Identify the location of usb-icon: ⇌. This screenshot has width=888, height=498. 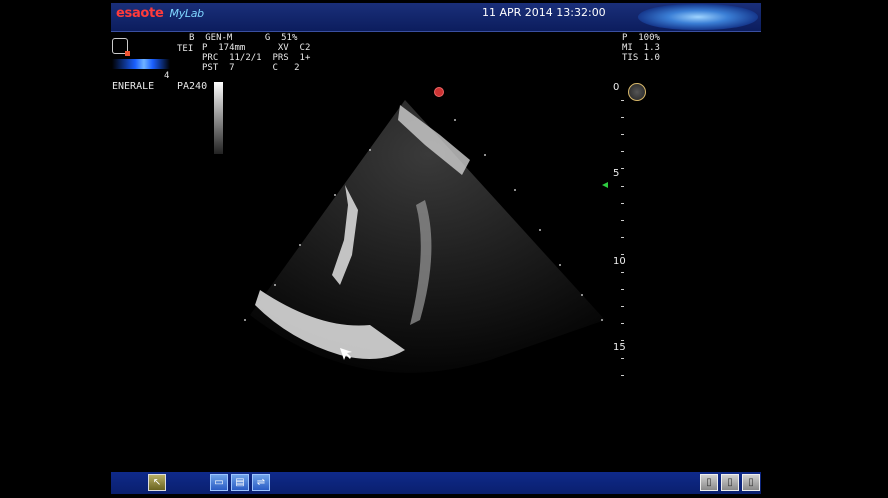
(261, 482).